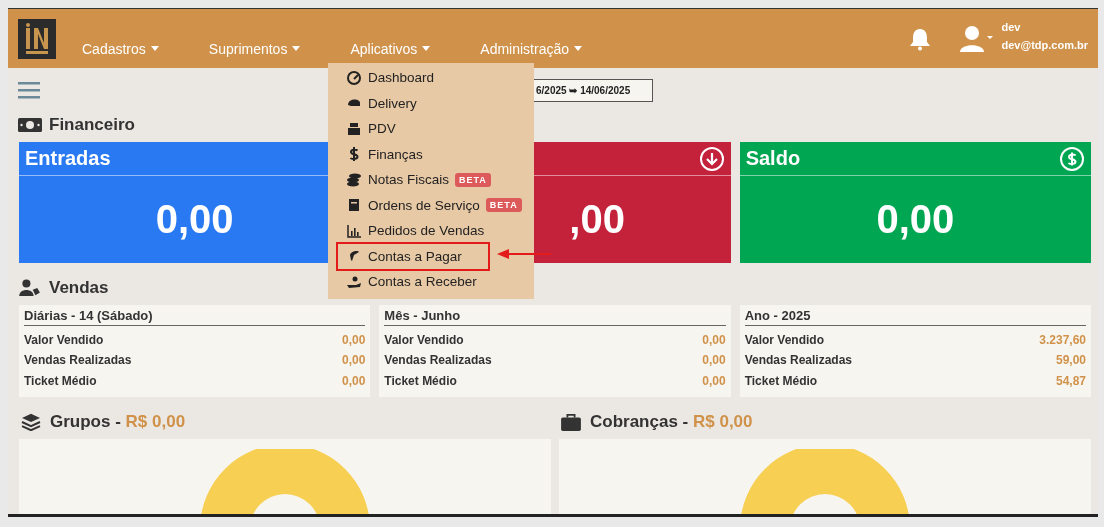  I want to click on menu-item: Pedidos de Vendas, so click(431, 231).